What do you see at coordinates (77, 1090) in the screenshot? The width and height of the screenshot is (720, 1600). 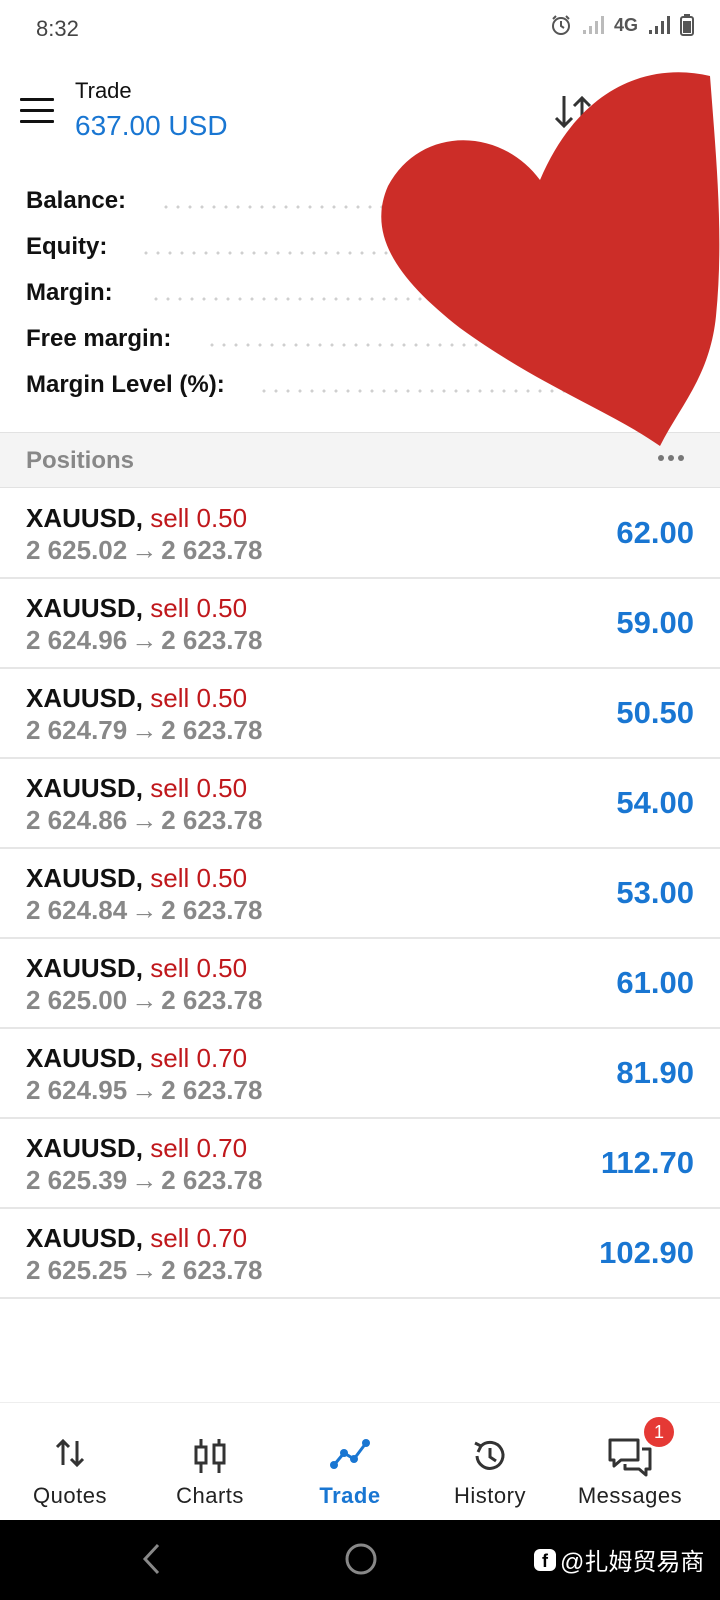 I see `position-open-price: 2 624.95` at bounding box center [77, 1090].